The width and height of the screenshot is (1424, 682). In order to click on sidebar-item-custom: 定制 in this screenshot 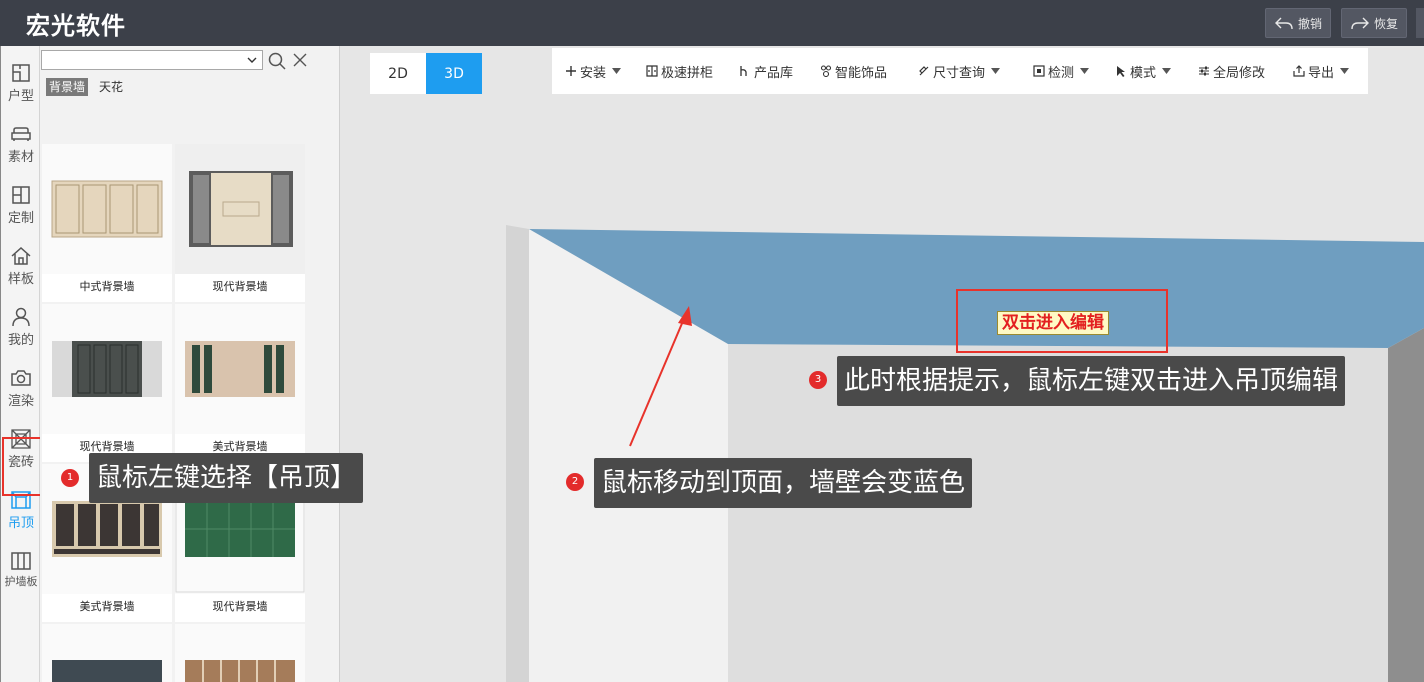, I will do `click(21, 199)`.